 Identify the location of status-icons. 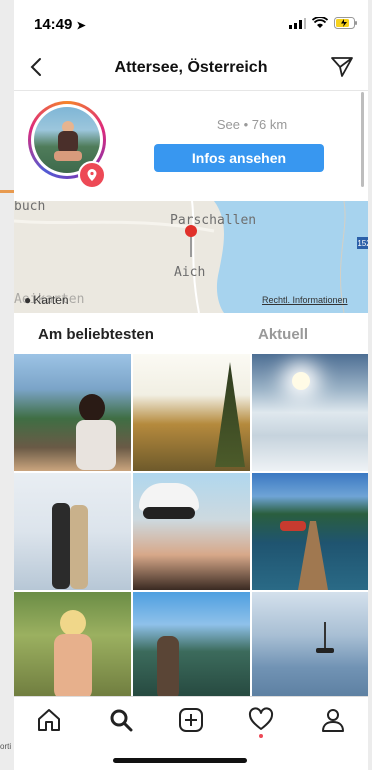
(323, 23).